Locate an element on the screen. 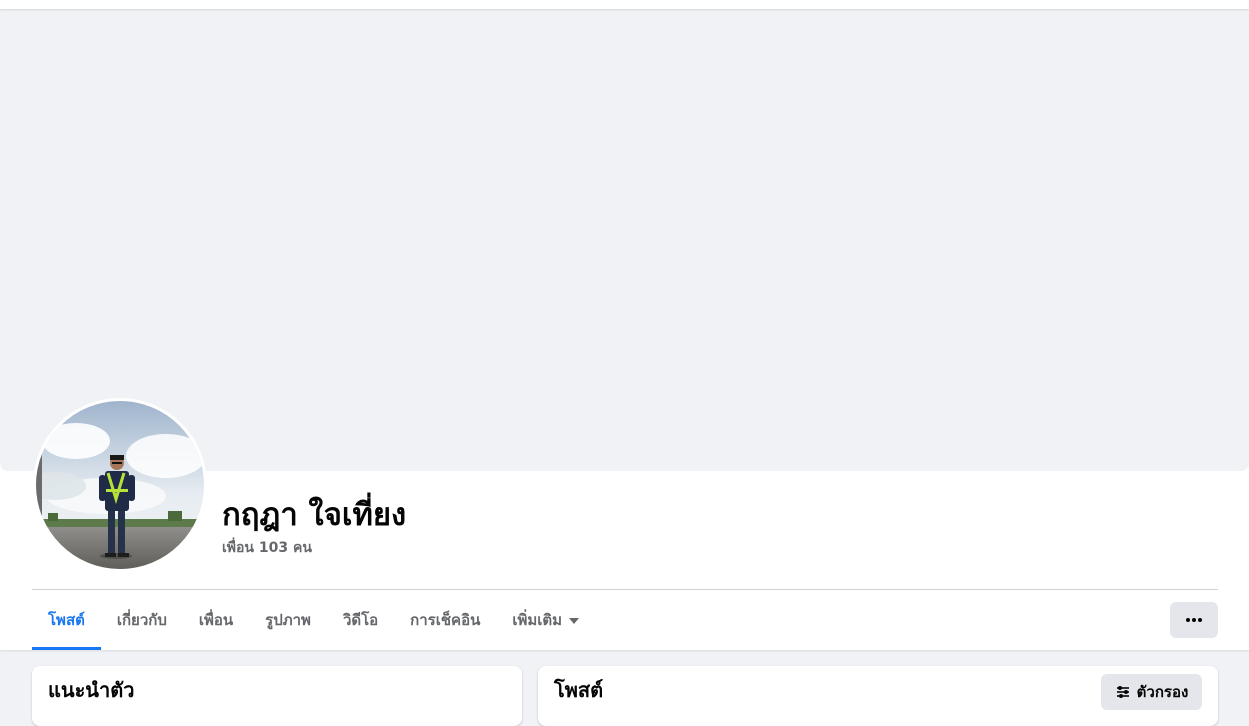  sliders-icon is located at coordinates (1122, 692).